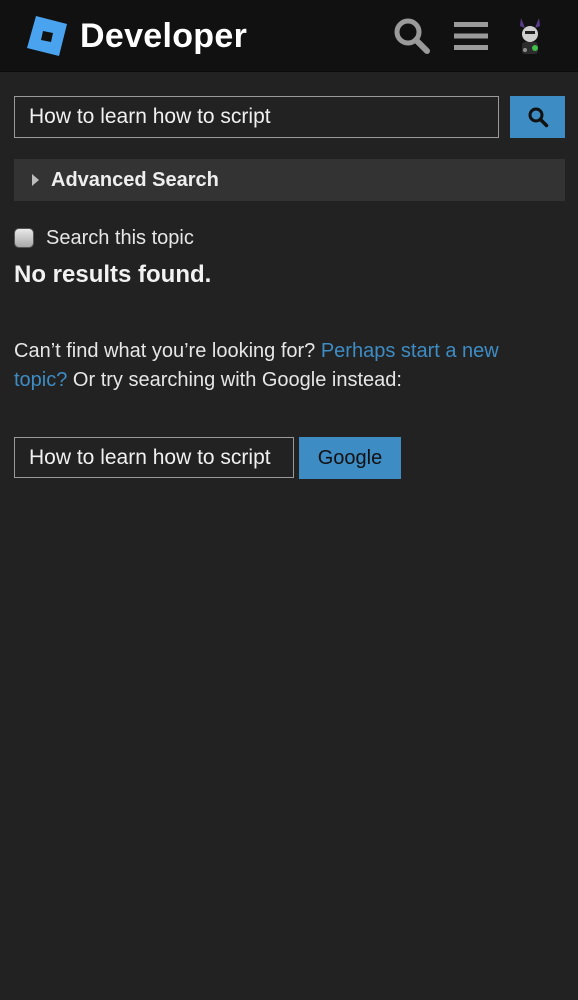  I want to click on caret-right-icon, so click(35, 180).